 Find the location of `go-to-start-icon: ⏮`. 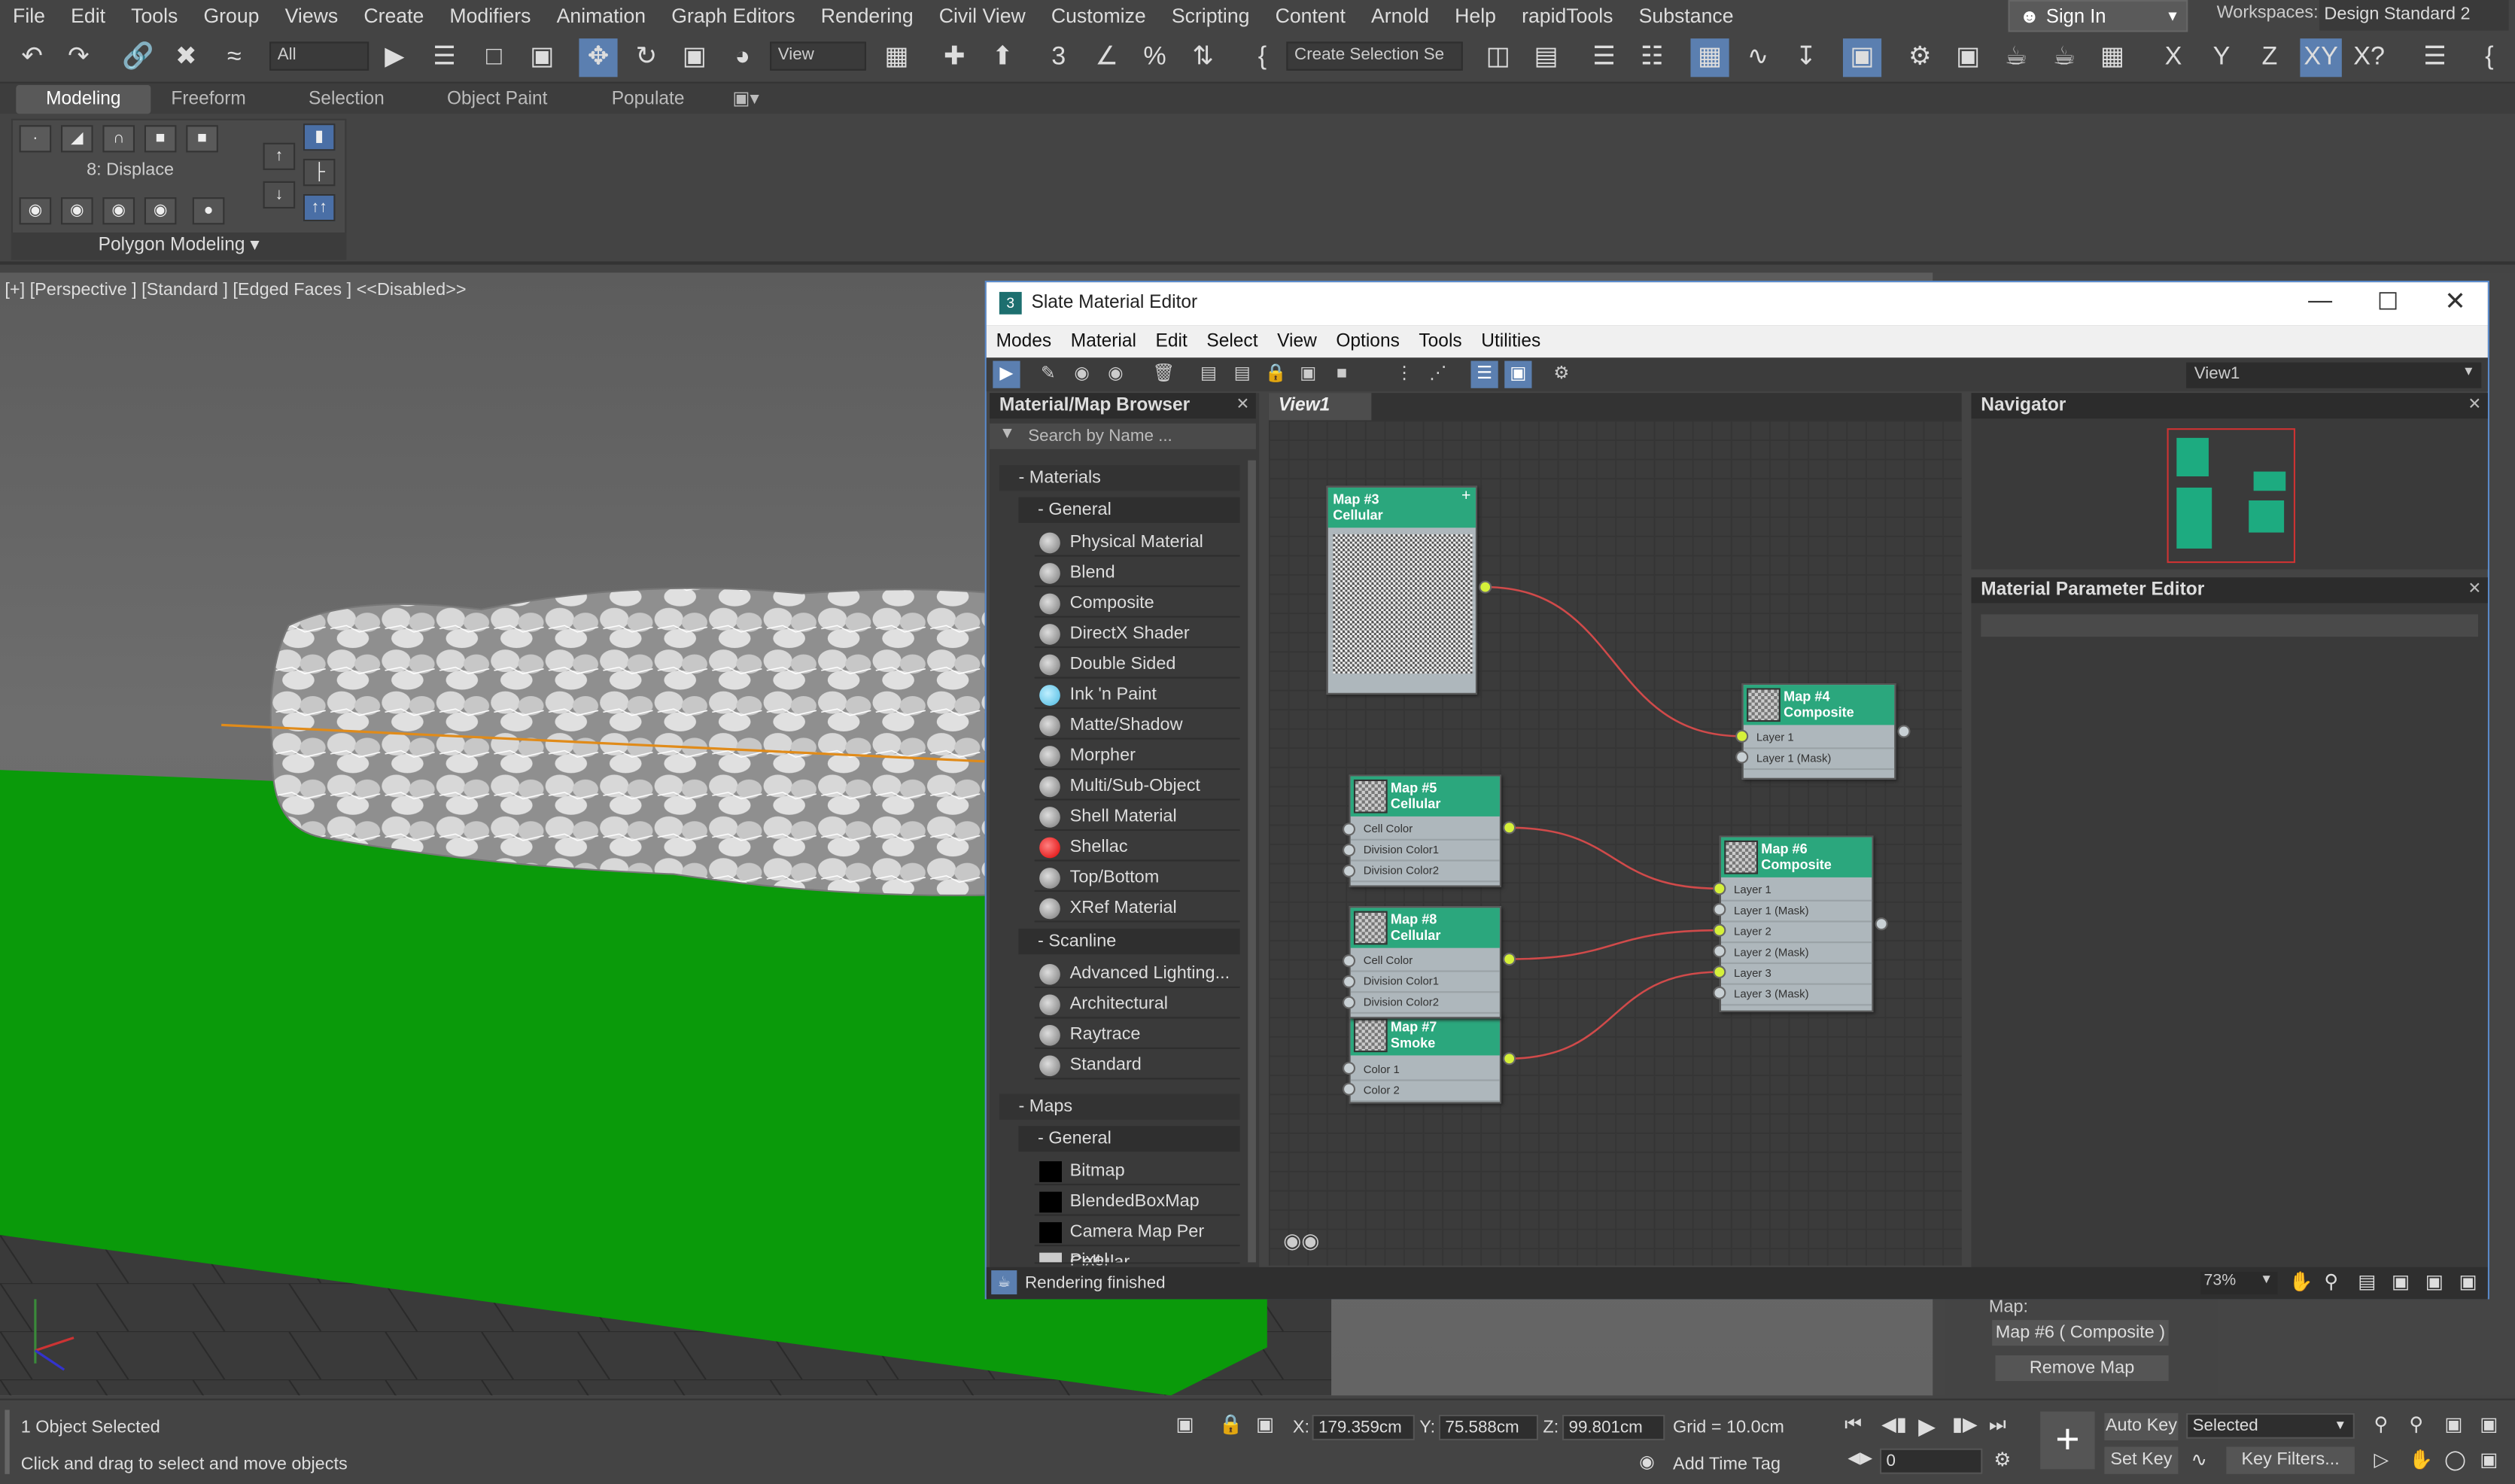

go-to-start-icon: ⏮ is located at coordinates (1853, 1425).